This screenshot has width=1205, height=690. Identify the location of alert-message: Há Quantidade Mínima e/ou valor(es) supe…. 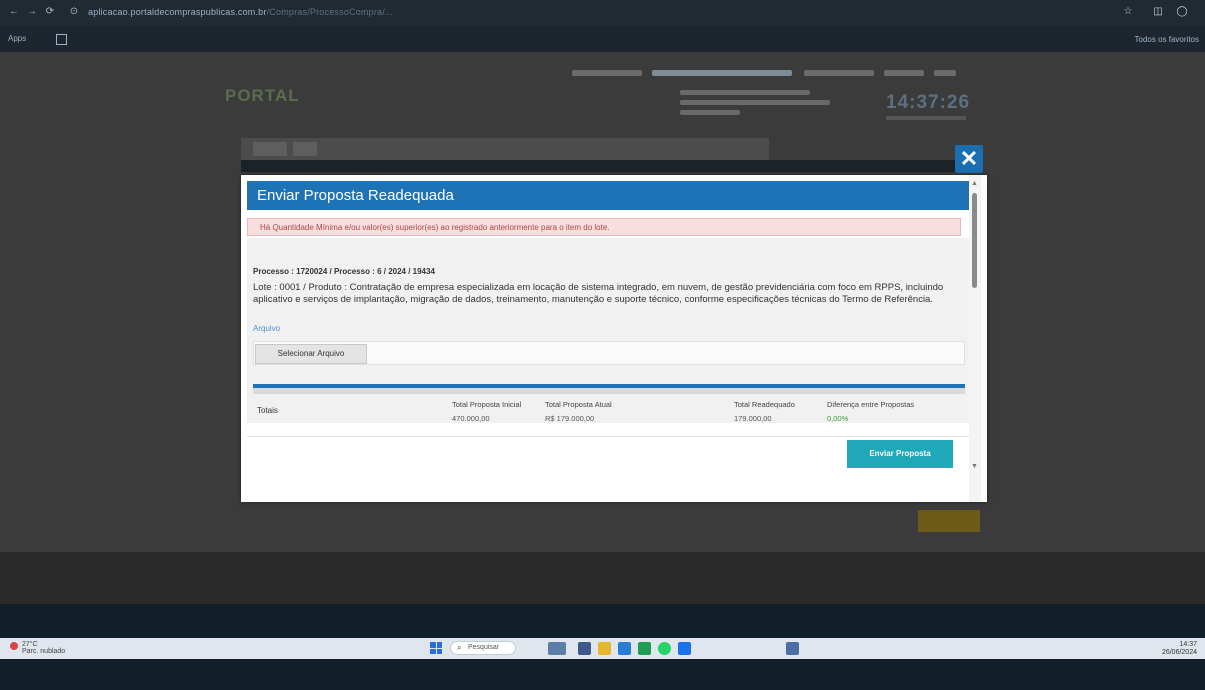
(604, 227).